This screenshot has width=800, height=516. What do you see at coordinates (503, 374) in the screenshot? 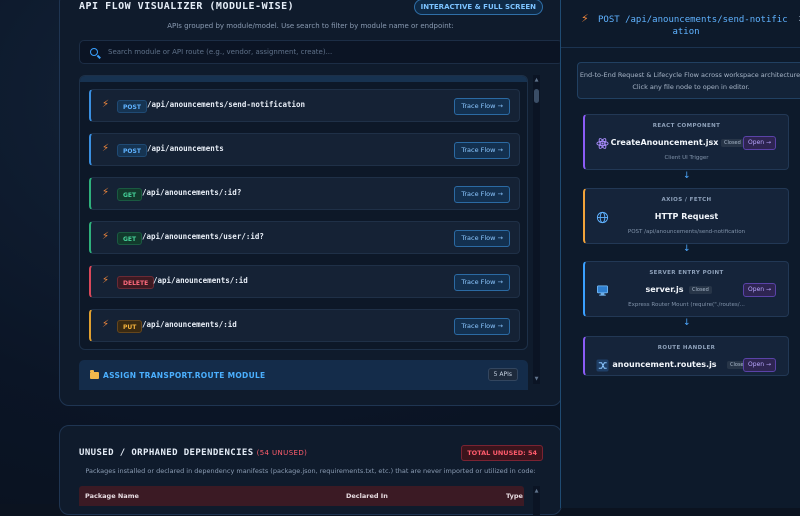
I see `api-count-badge: 5 APIs` at bounding box center [503, 374].